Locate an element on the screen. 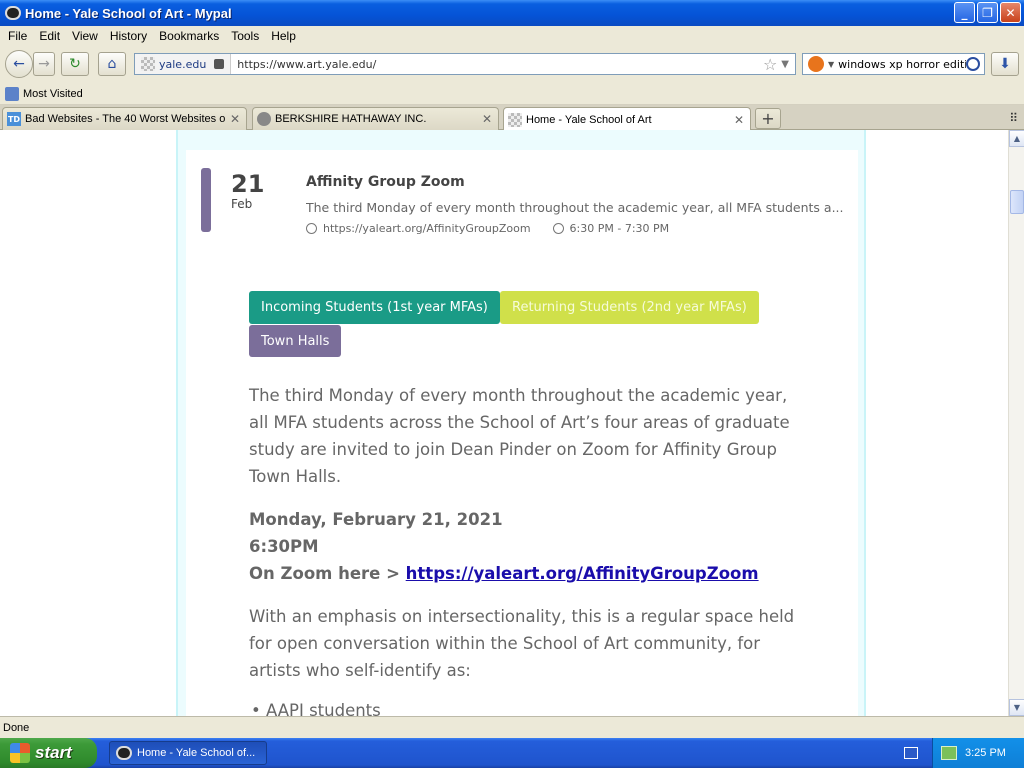 The width and height of the screenshot is (1024, 768). start-label: start is located at coordinates (53, 752).